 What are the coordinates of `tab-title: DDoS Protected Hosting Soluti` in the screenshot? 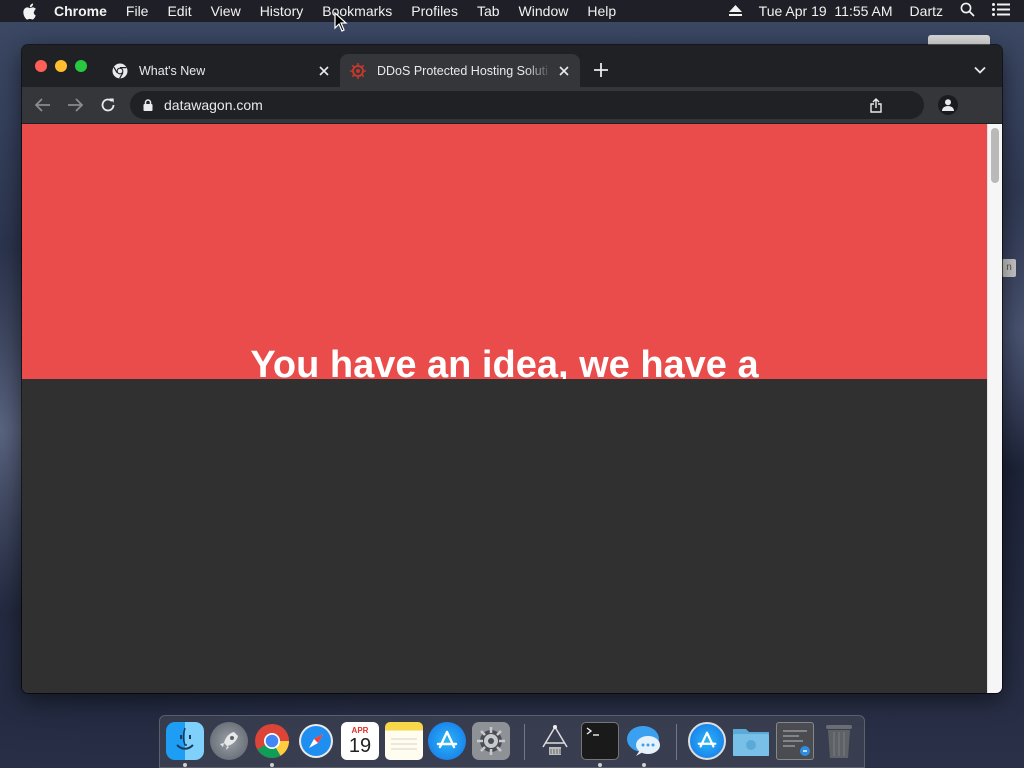 It's located at (462, 70).